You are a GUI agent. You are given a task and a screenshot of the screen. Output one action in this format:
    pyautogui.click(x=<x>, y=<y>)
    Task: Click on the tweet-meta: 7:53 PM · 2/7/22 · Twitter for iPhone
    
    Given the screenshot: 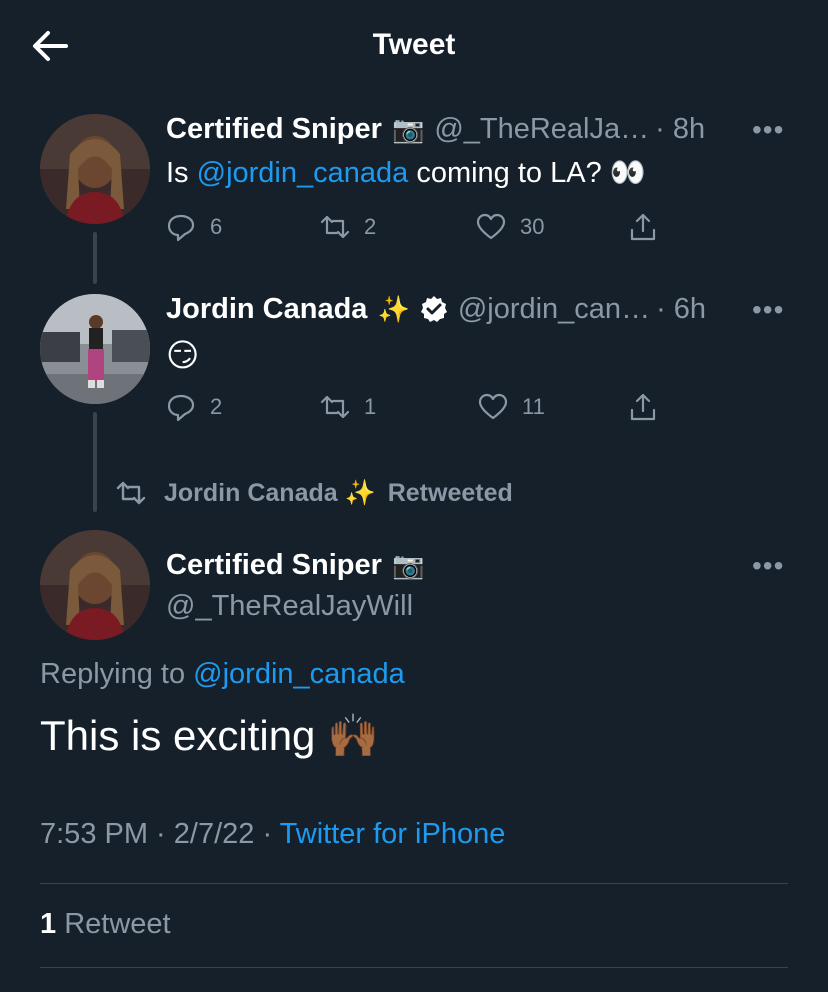 What is the action you would take?
    pyautogui.click(x=272, y=834)
    